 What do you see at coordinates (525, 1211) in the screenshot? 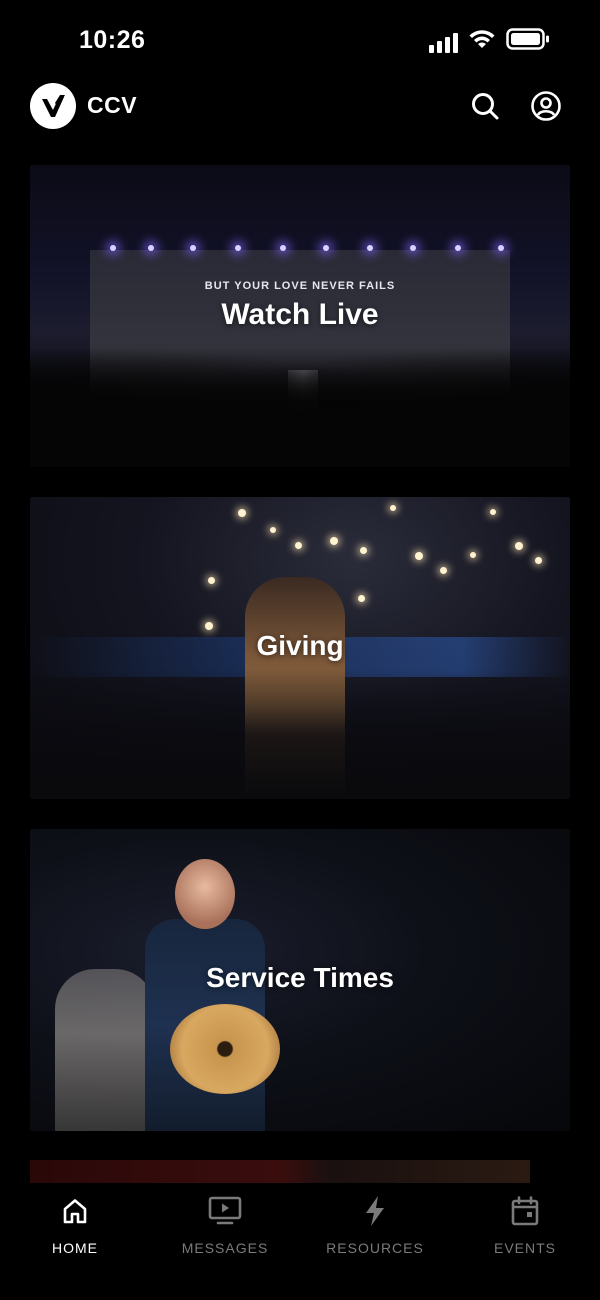
I see `calendar-icon` at bounding box center [525, 1211].